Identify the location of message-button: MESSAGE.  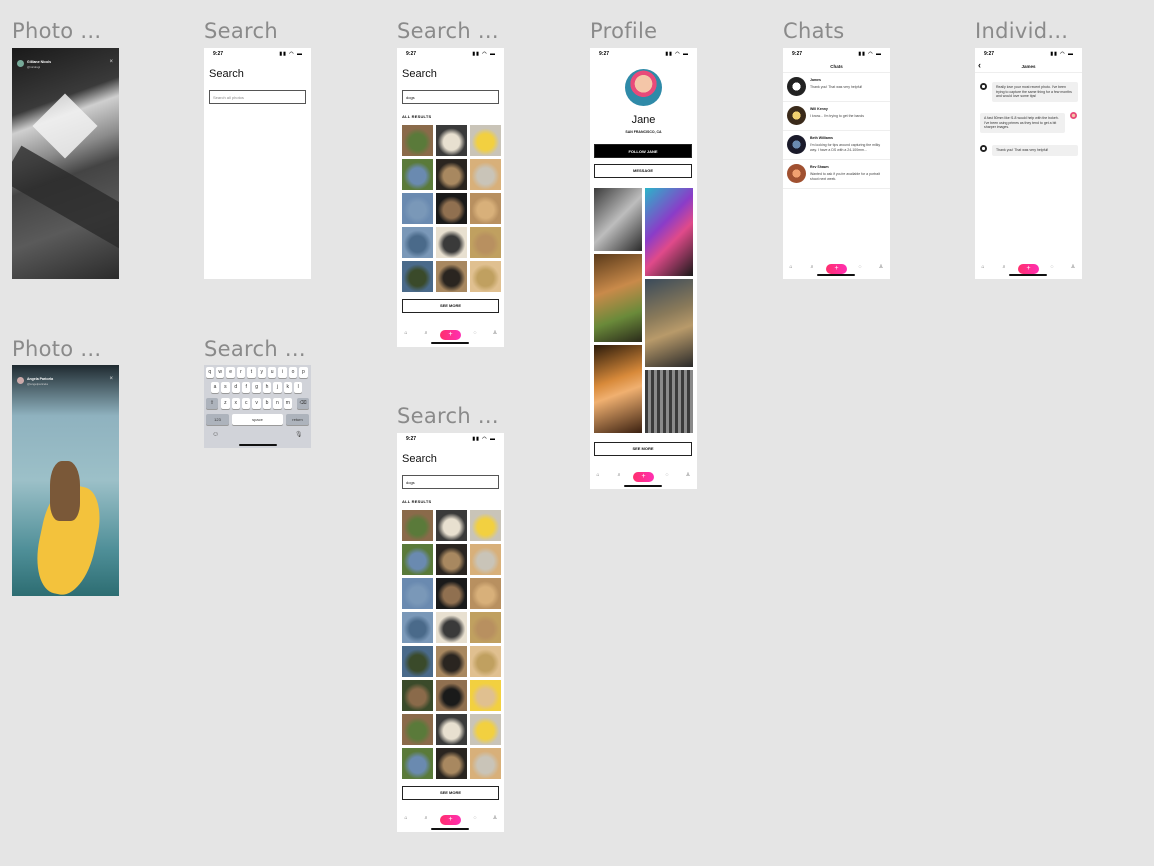
(643, 171).